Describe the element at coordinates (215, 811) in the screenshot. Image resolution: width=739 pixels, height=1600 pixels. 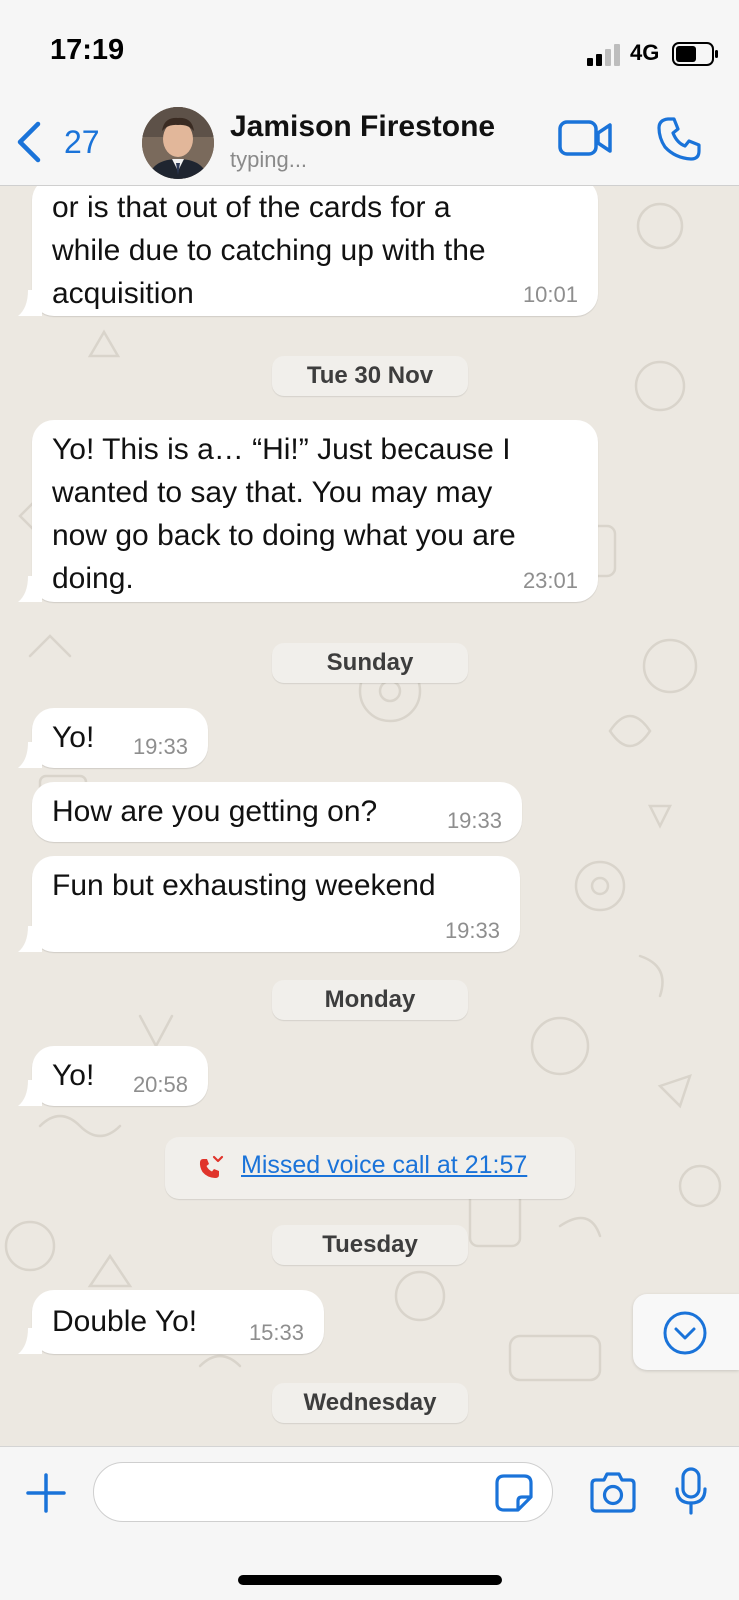
I see `message-text: How are you getting on?` at that location.